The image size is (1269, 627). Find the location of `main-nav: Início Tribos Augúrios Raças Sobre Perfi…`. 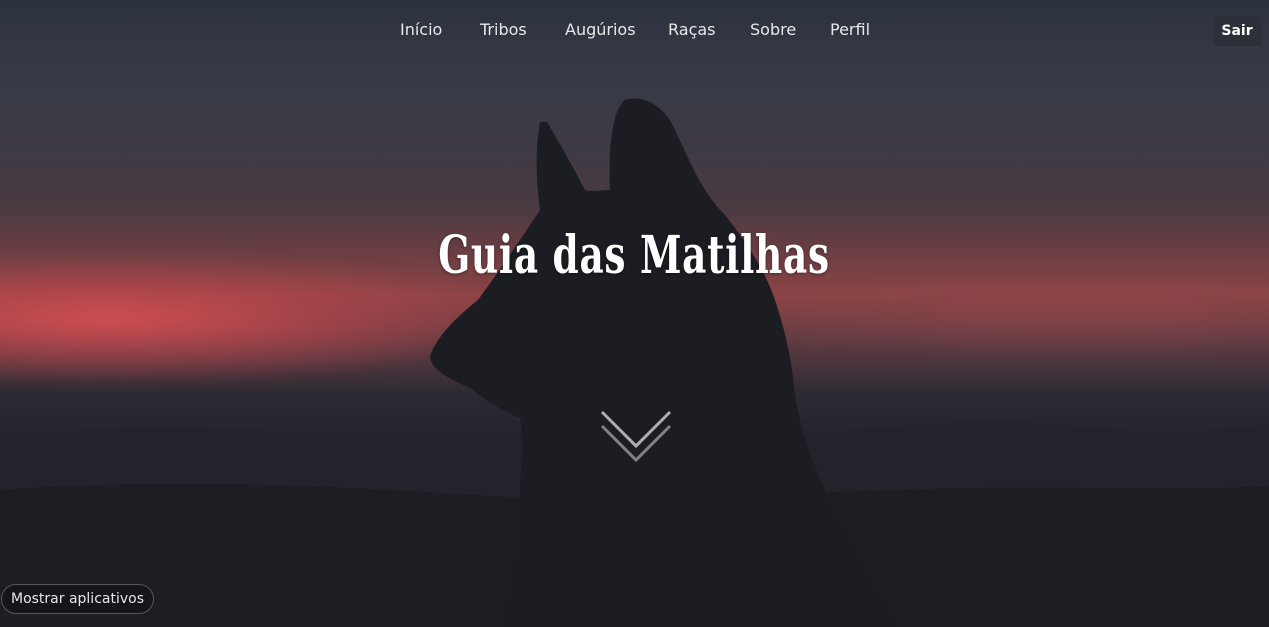

main-nav: Início Tribos Augúrios Raças Sobre Perfi… is located at coordinates (634, 30).